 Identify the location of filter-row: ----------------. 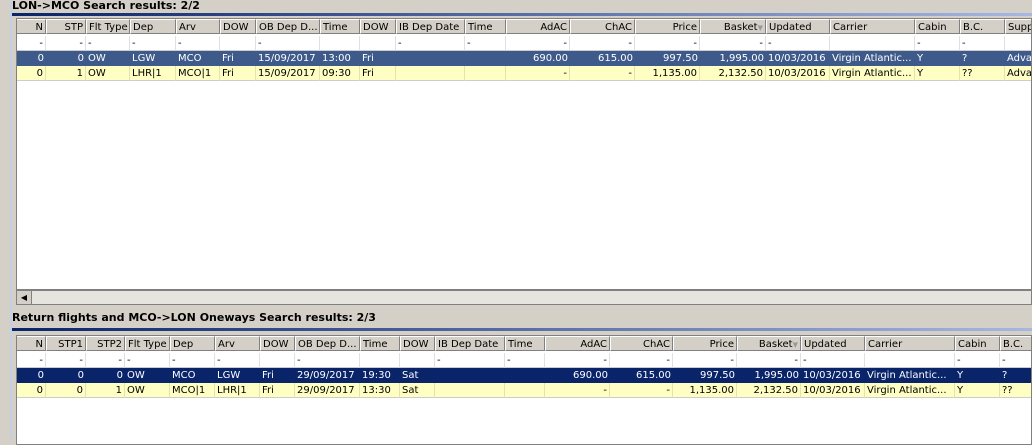
(524, 360).